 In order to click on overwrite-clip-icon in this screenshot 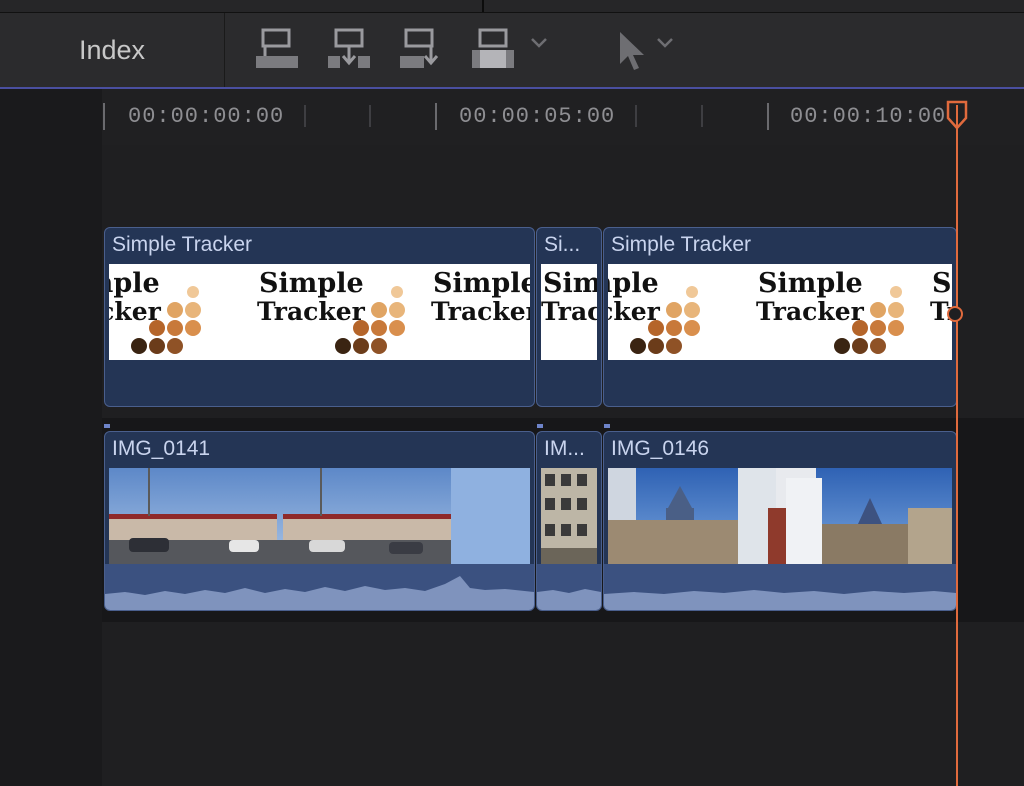, I will do `click(494, 50)`.